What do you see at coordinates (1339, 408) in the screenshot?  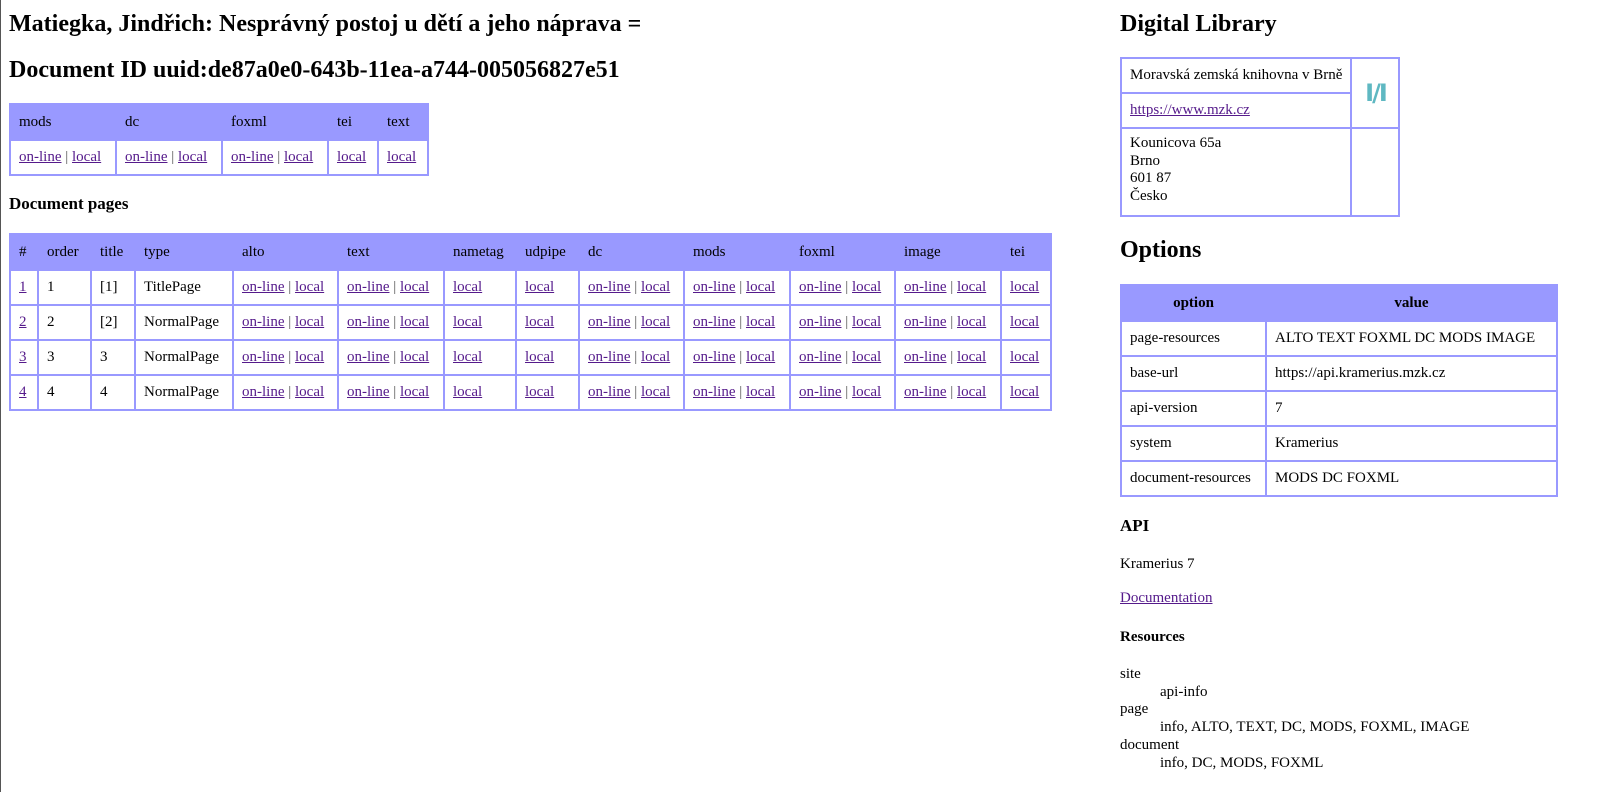 I see `option-row: api-version 7` at bounding box center [1339, 408].